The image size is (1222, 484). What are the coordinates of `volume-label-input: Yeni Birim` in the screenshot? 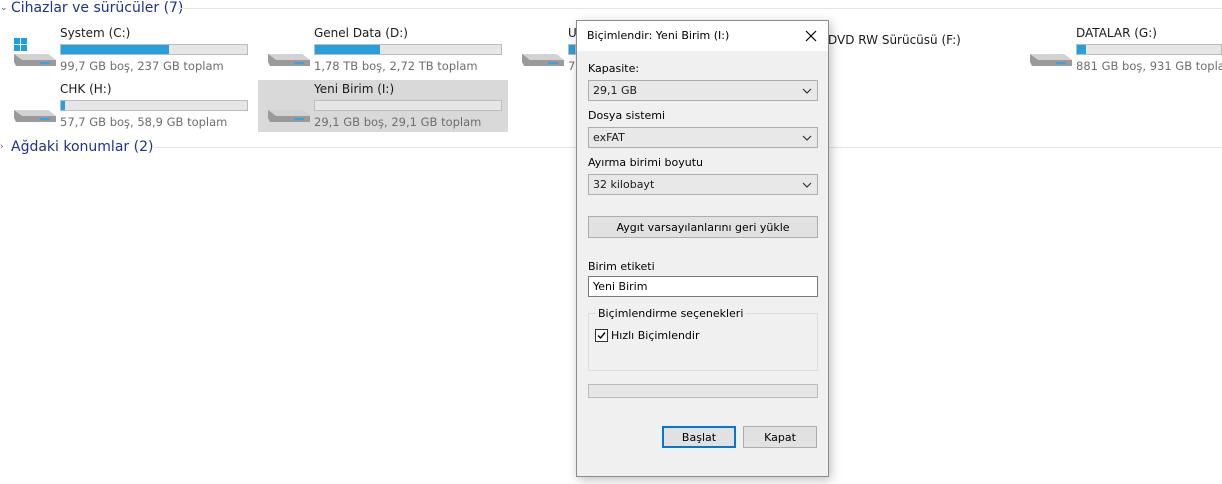 It's located at (703, 286).